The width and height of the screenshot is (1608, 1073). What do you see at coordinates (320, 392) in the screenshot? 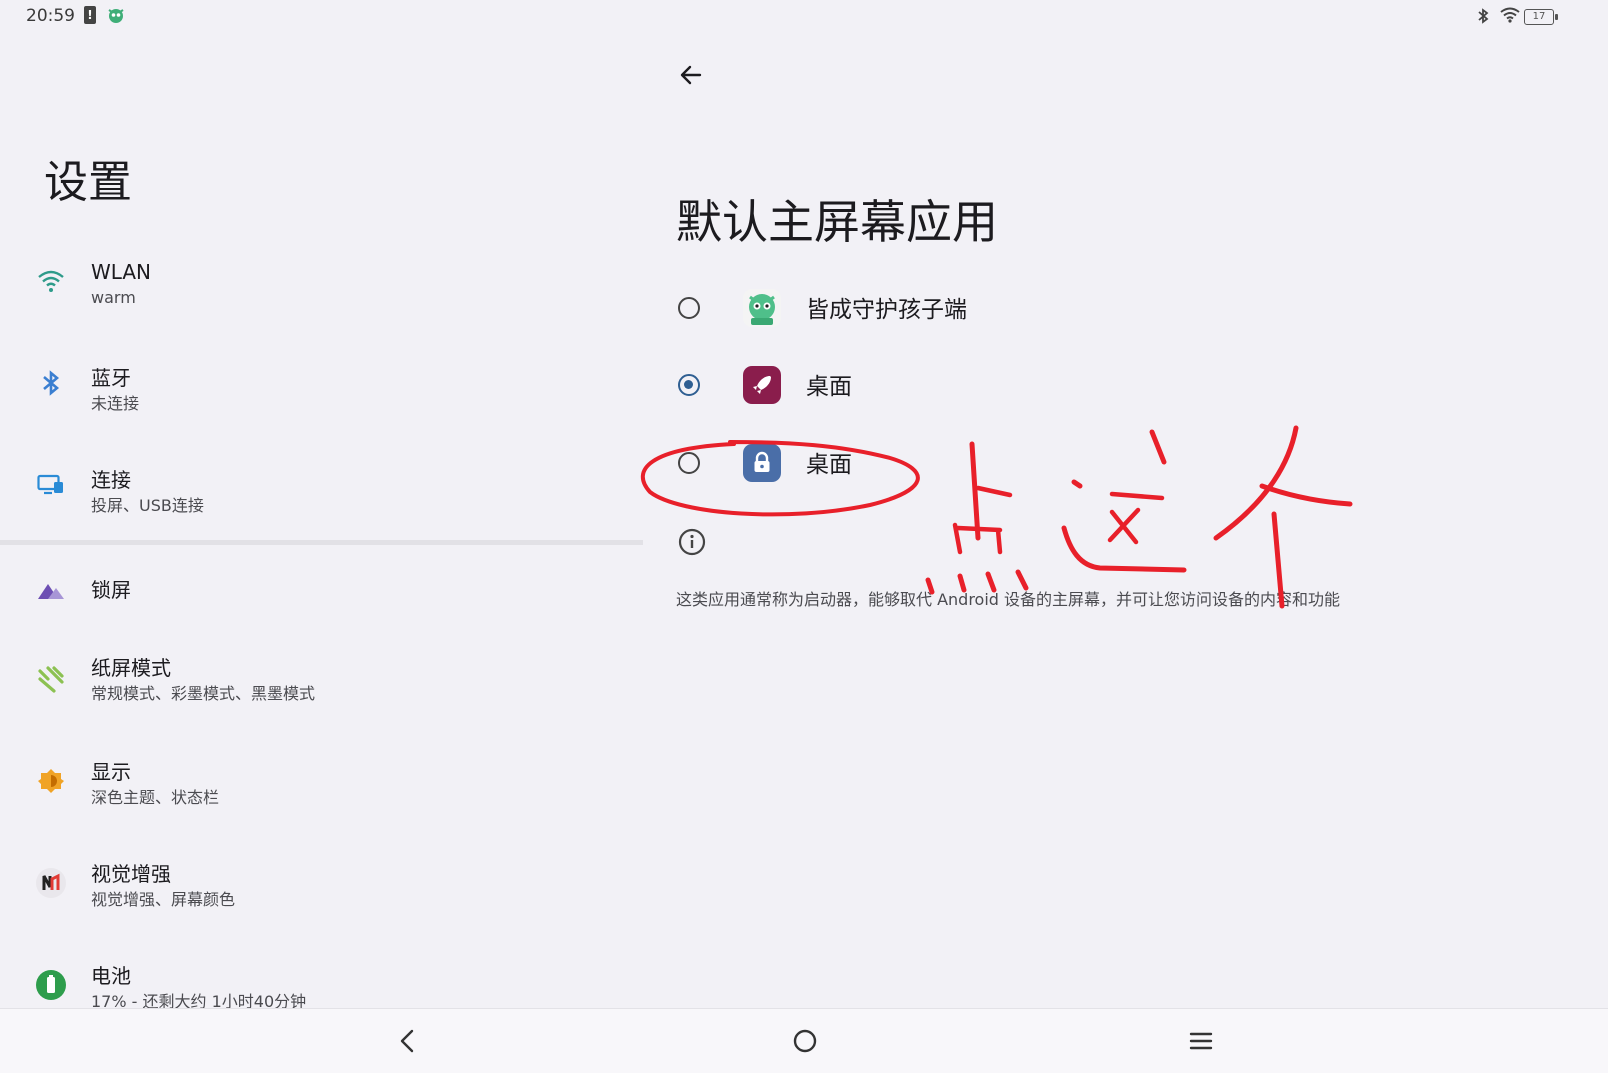
I see `sidebar-item-bluetooth: 蓝牙 未连接` at bounding box center [320, 392].